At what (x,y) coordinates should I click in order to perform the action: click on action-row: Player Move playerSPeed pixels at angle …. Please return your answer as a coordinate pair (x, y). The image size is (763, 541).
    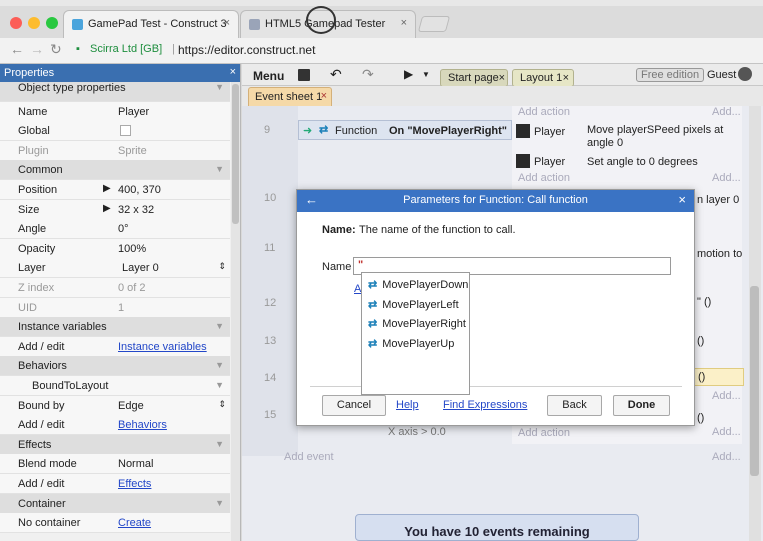
    Looking at the image, I should click on (627, 137).